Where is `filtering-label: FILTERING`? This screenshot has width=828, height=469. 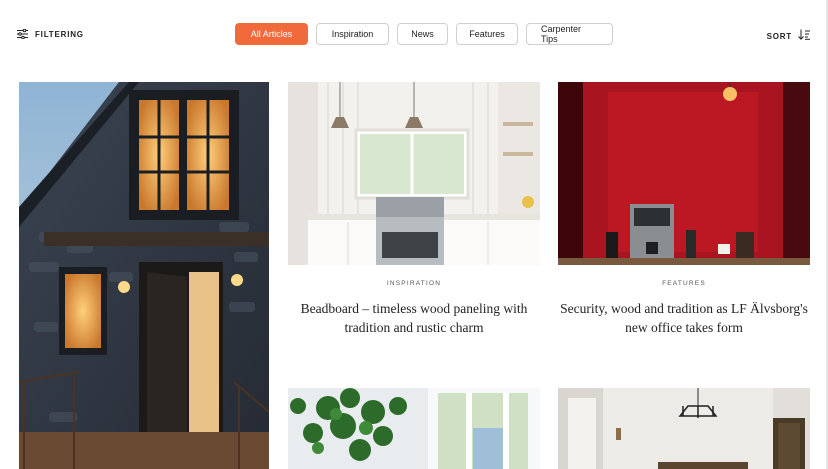
filtering-label: FILTERING is located at coordinates (59, 34).